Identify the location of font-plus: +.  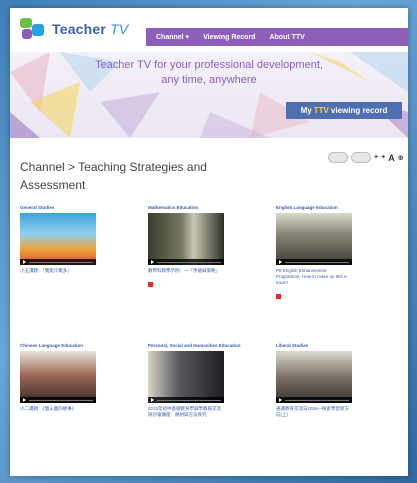
(376, 157).